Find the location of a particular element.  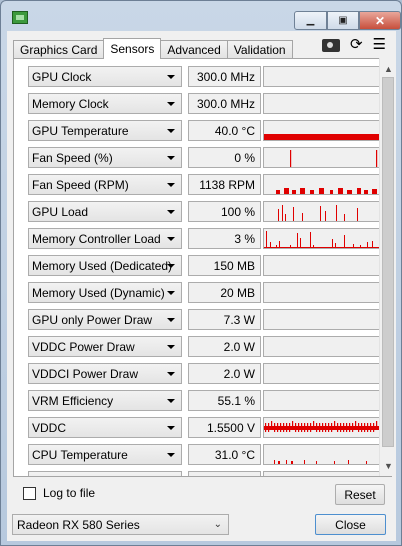

sensor-name-dropdown: GPU Load is located at coordinates (105, 211).